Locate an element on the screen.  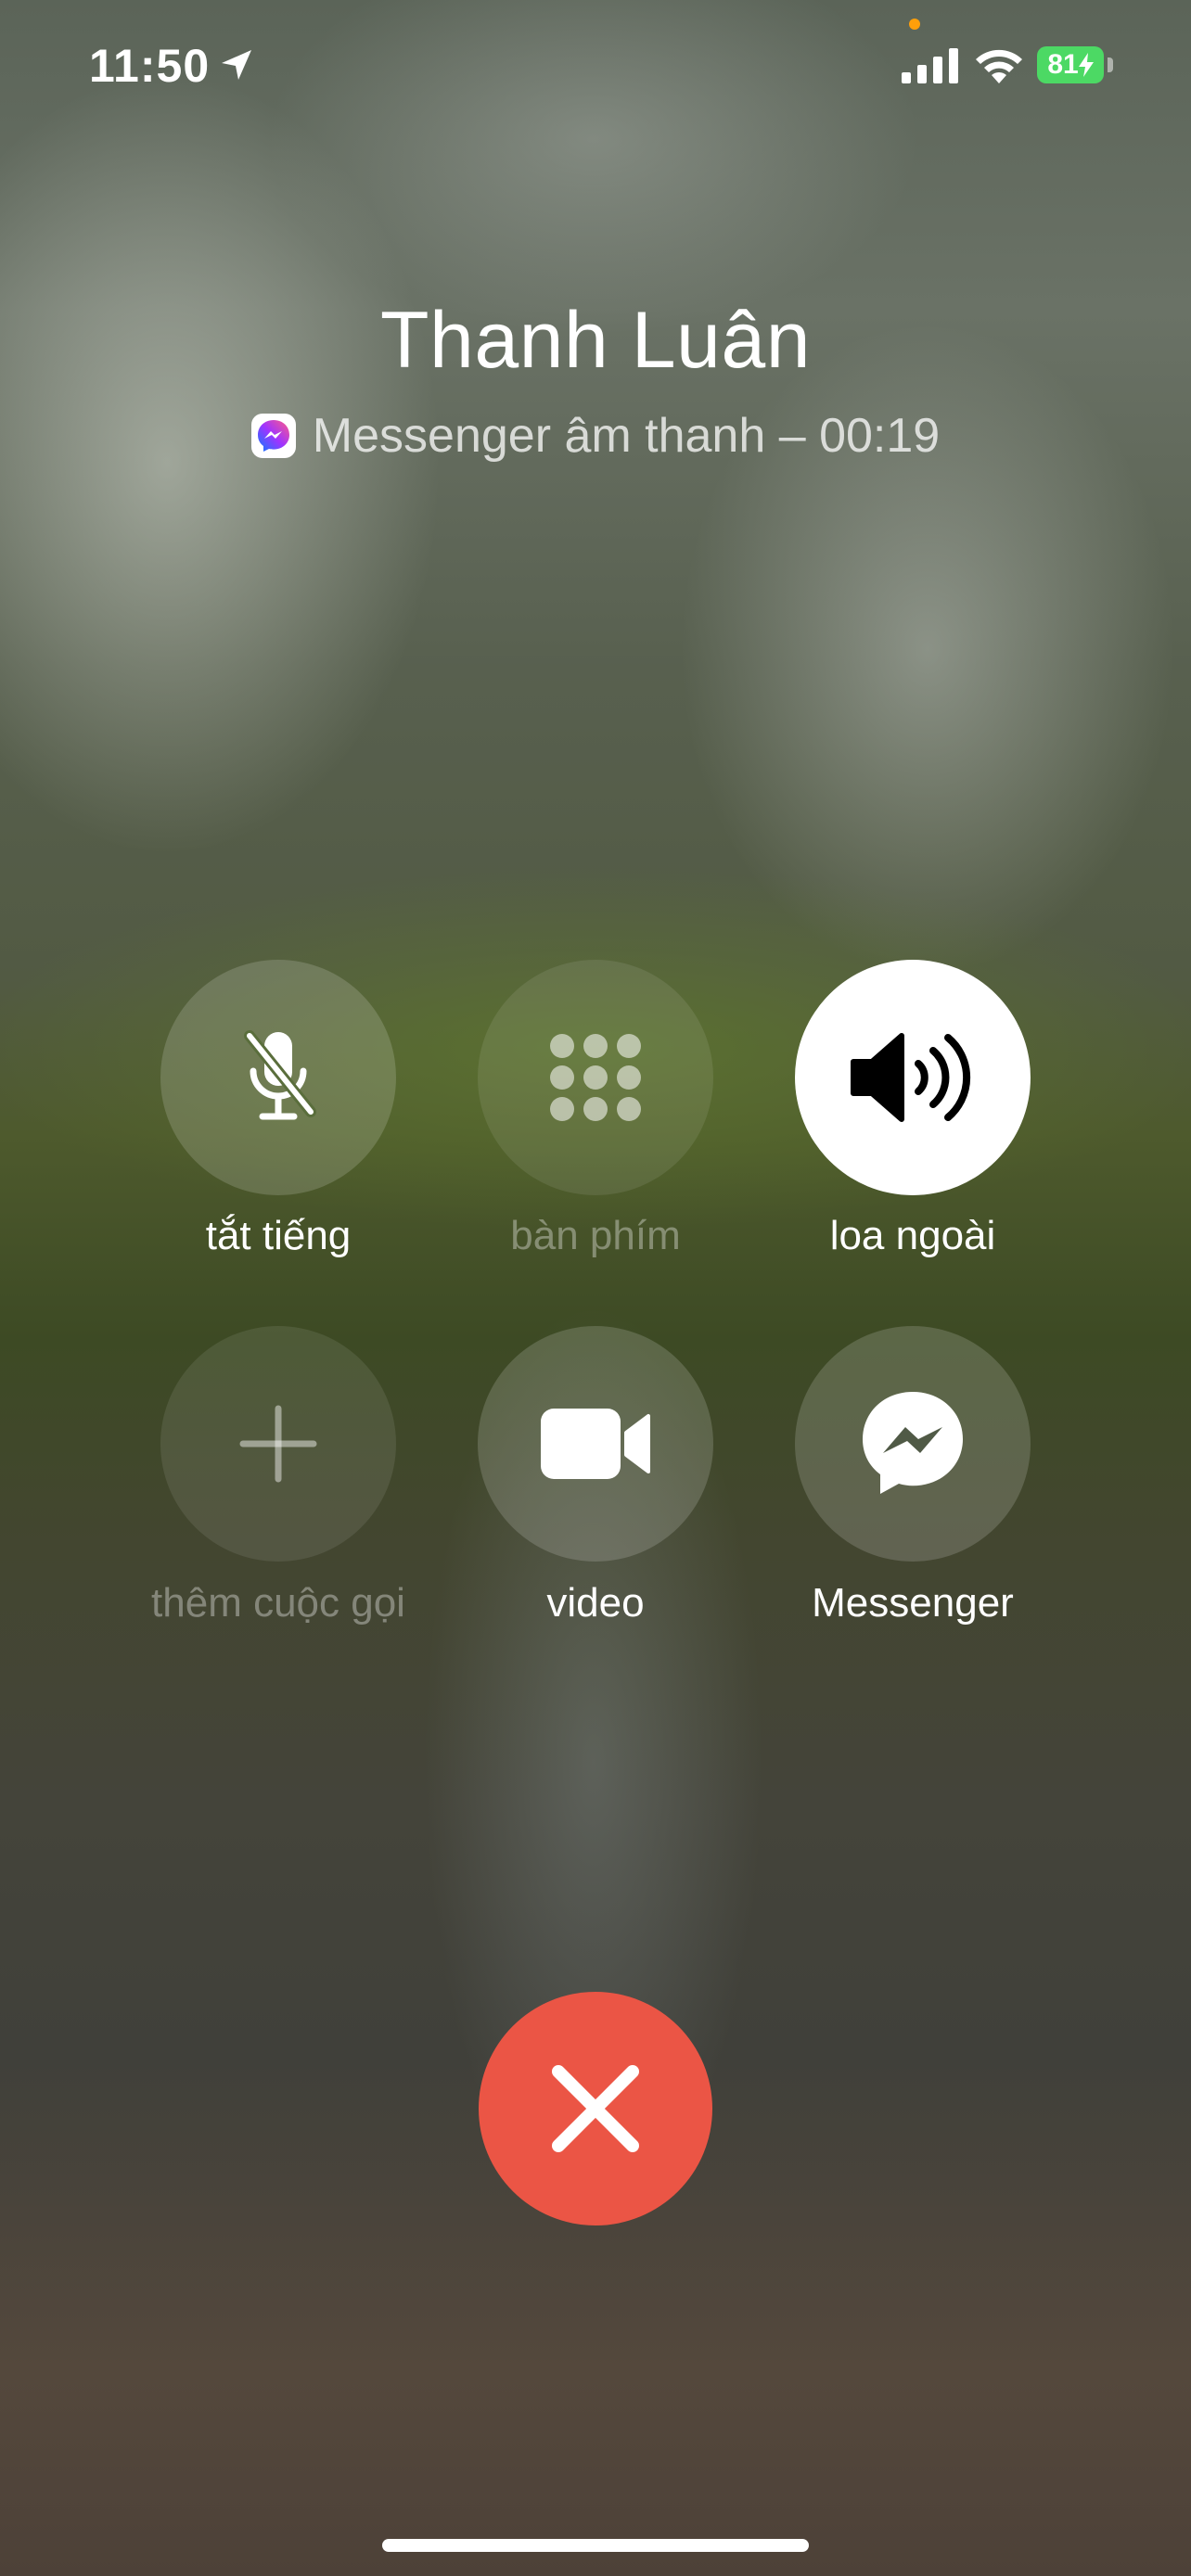
plus-icon is located at coordinates (278, 1444).